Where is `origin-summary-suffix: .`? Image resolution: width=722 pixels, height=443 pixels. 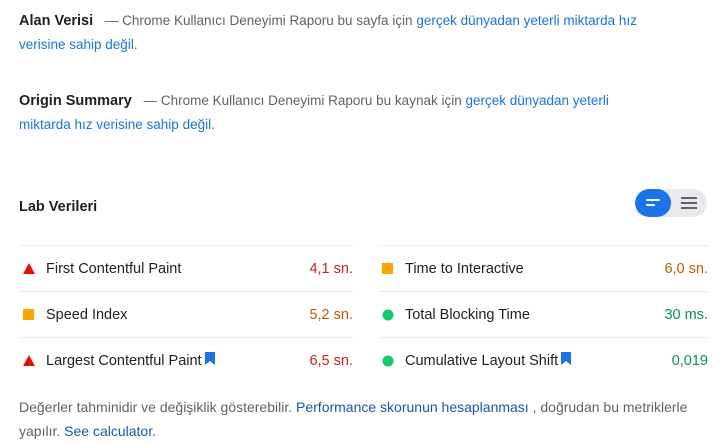 origin-summary-suffix: . is located at coordinates (213, 124).